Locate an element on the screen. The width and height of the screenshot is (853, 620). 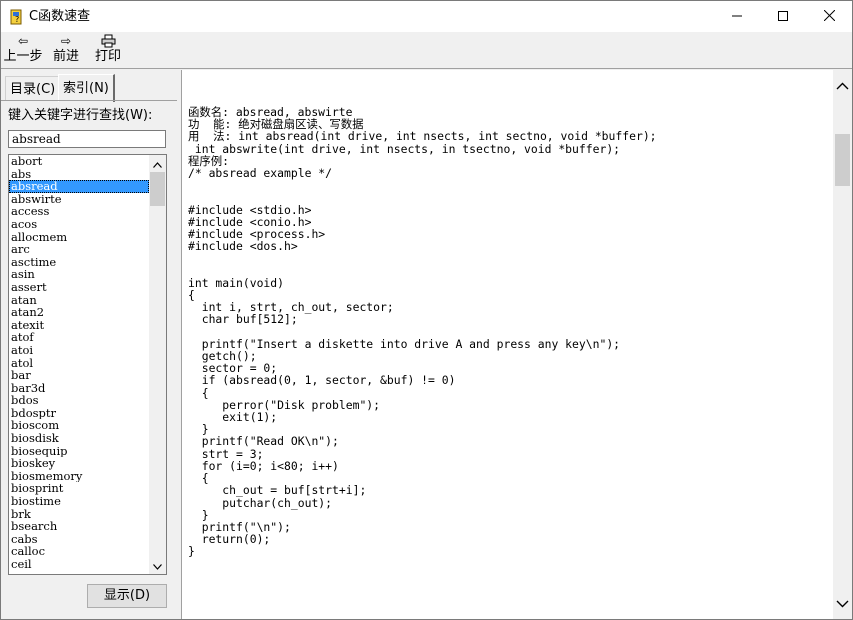
close-button is located at coordinates (829, 16).